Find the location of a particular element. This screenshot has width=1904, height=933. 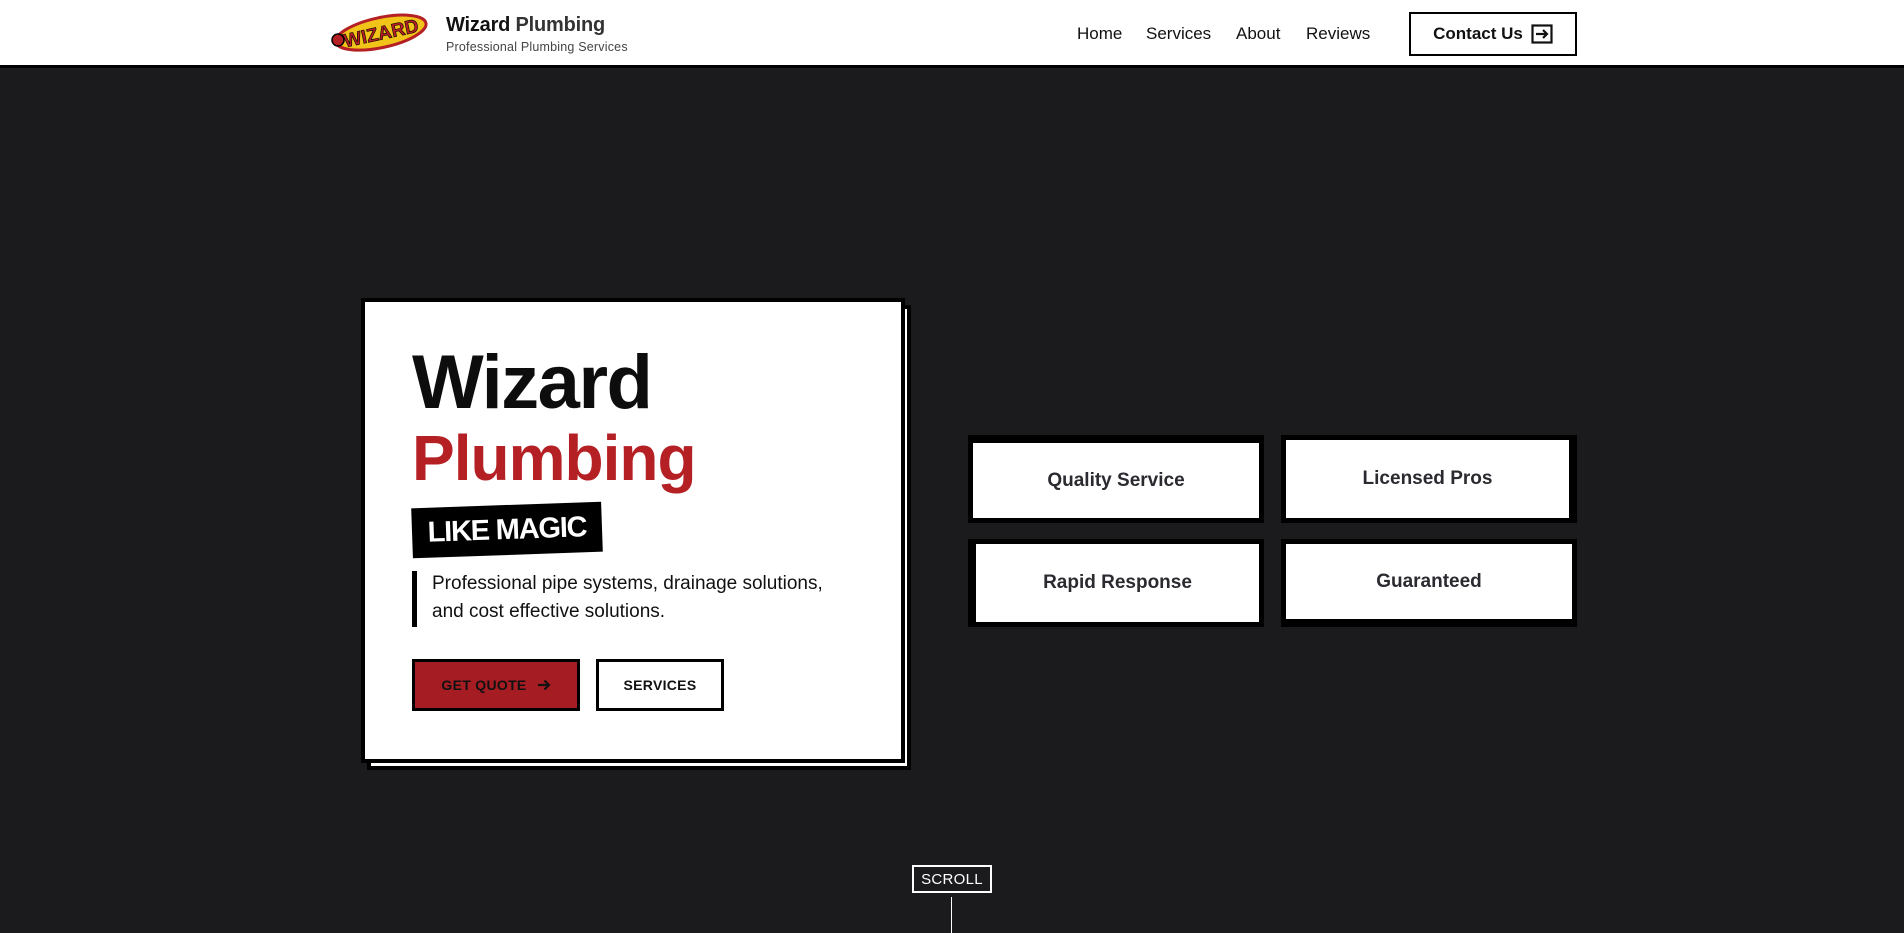

nav-about: About is located at coordinates (1258, 34).